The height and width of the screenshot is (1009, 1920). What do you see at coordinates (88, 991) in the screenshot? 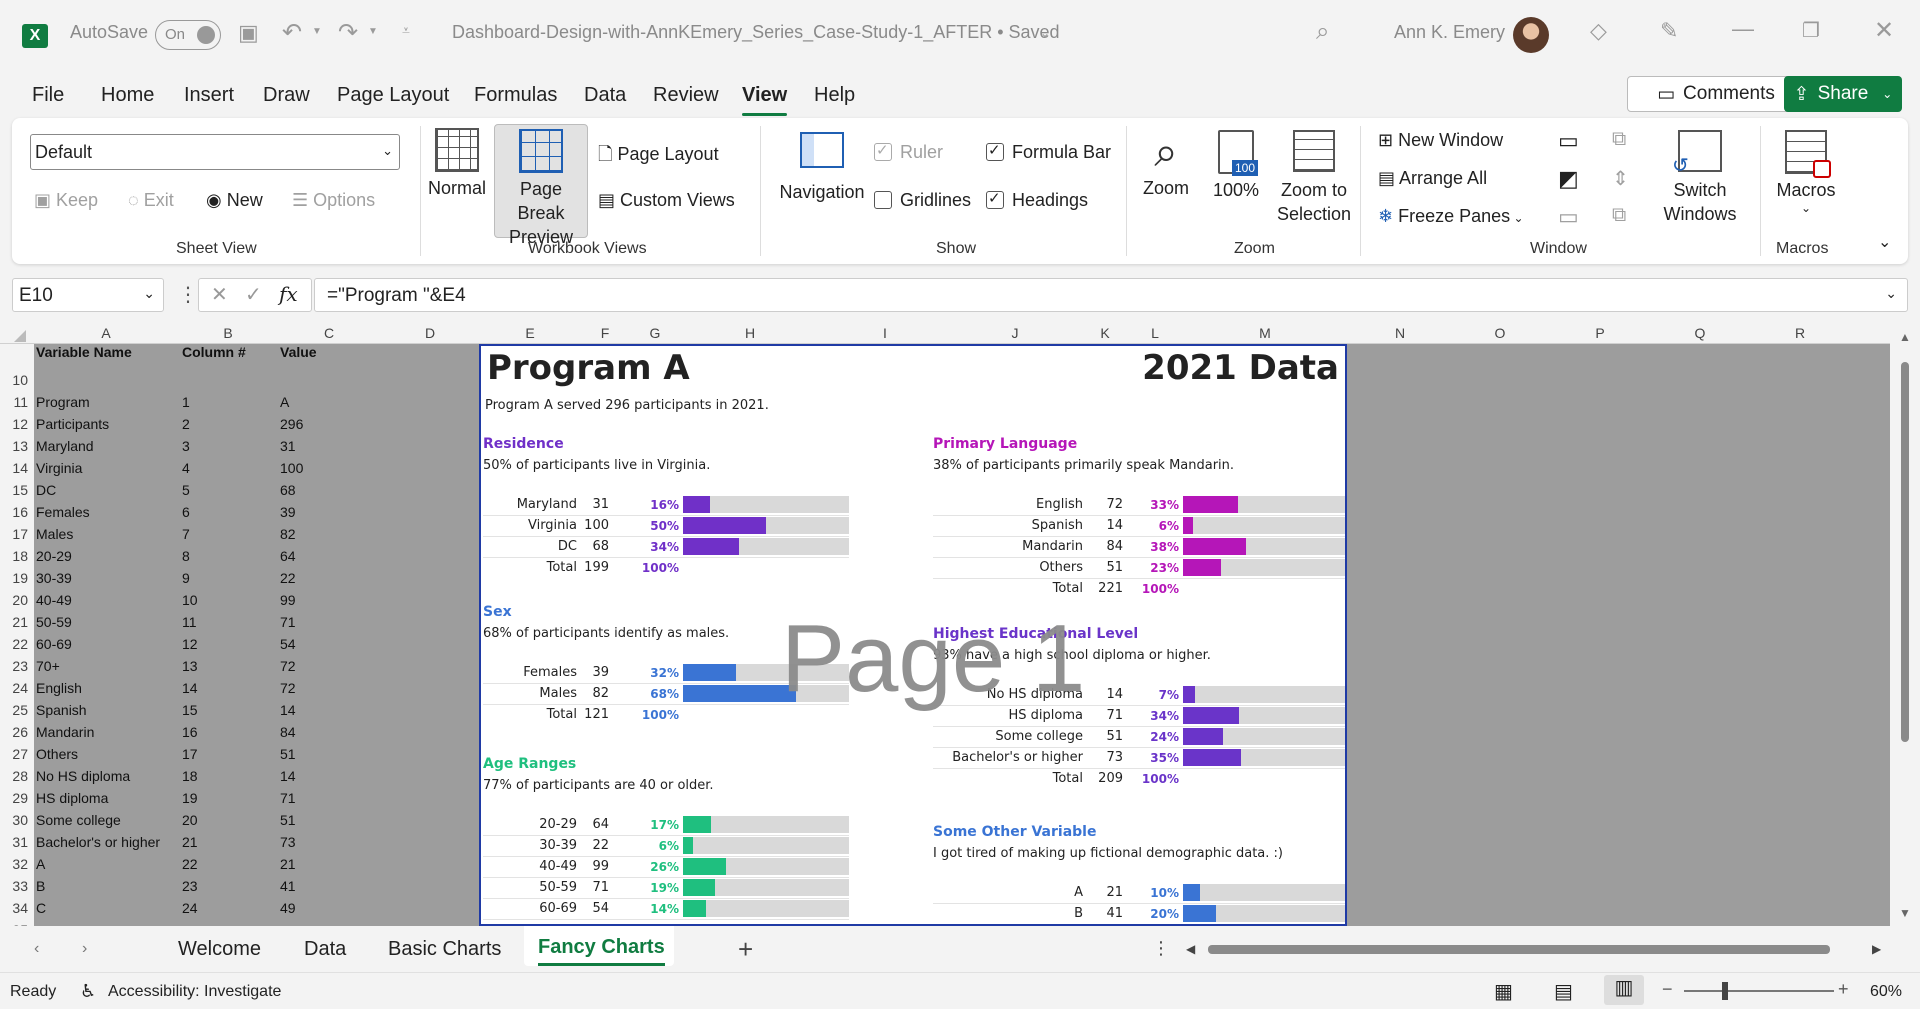
I see `accessibility-icon: ♿` at bounding box center [88, 991].